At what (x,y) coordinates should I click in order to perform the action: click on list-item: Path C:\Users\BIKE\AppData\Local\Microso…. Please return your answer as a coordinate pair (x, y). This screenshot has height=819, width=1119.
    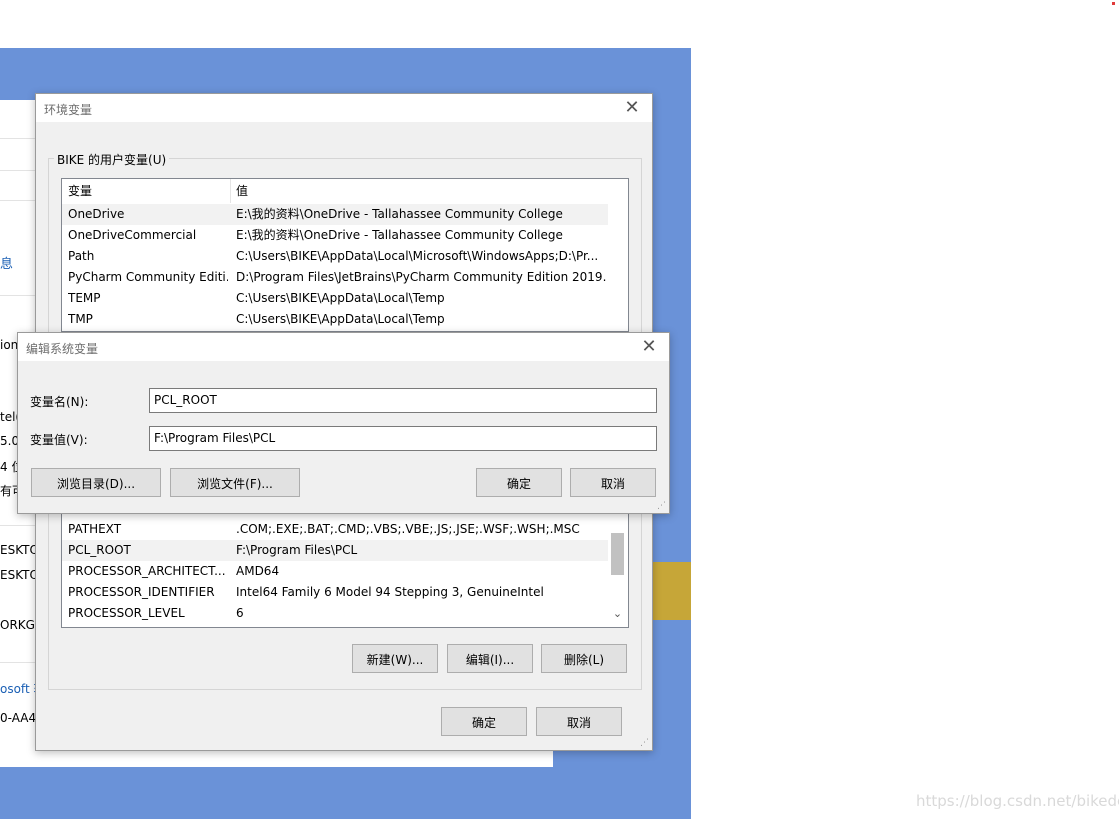
    Looking at the image, I should click on (335, 256).